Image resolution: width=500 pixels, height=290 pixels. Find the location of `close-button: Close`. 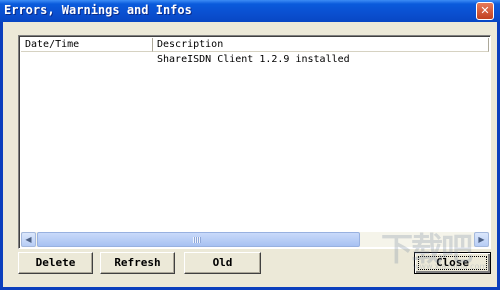

close-button: Close is located at coordinates (452, 263).